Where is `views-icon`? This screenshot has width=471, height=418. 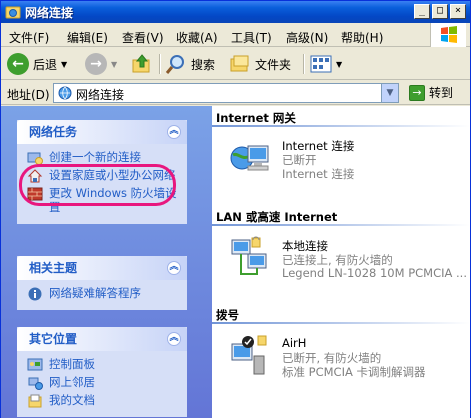
views-icon is located at coordinates (321, 64).